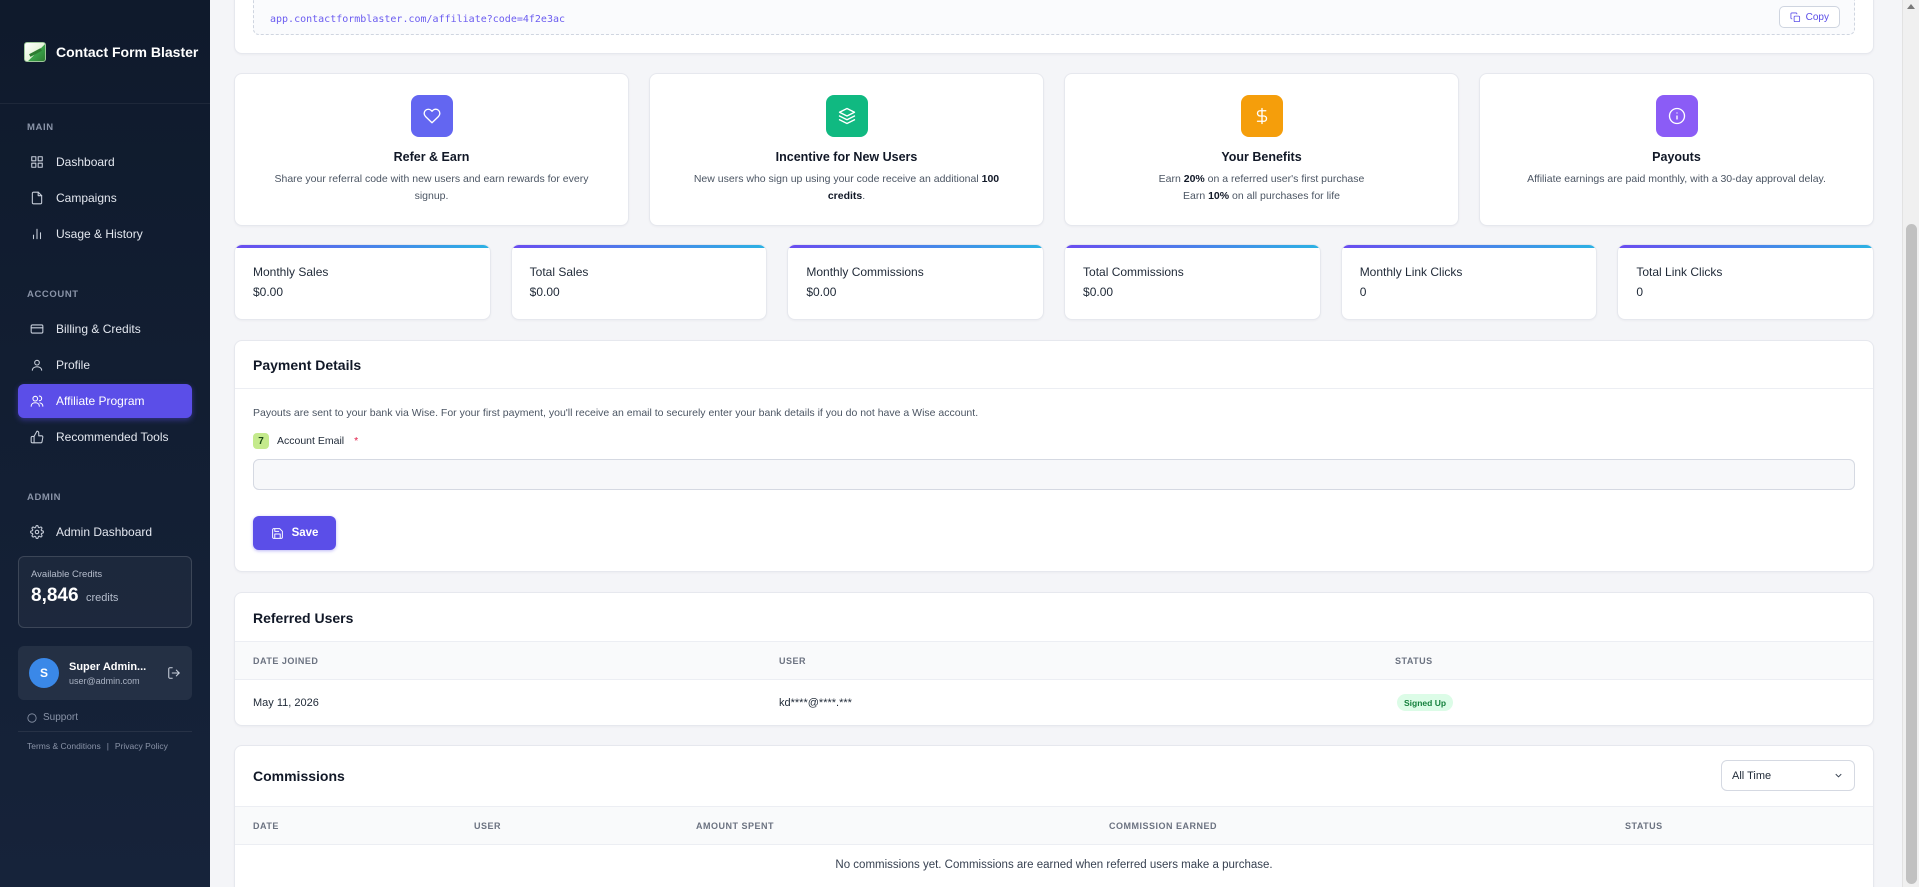  Describe the element at coordinates (112, 437) in the screenshot. I see `sidebar-item-label: Recommended Tools` at that location.